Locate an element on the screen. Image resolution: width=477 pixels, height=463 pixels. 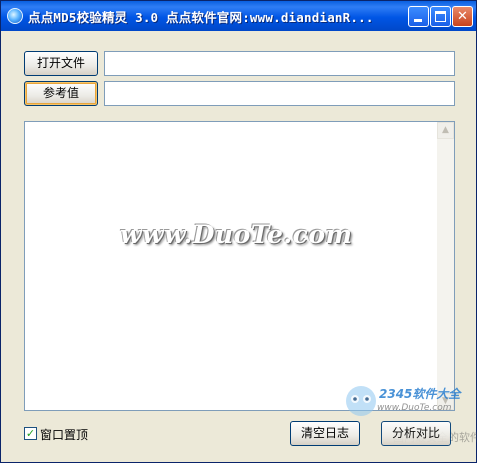
topmost-checkbox-label: 窗口置顶 is located at coordinates (64, 434).